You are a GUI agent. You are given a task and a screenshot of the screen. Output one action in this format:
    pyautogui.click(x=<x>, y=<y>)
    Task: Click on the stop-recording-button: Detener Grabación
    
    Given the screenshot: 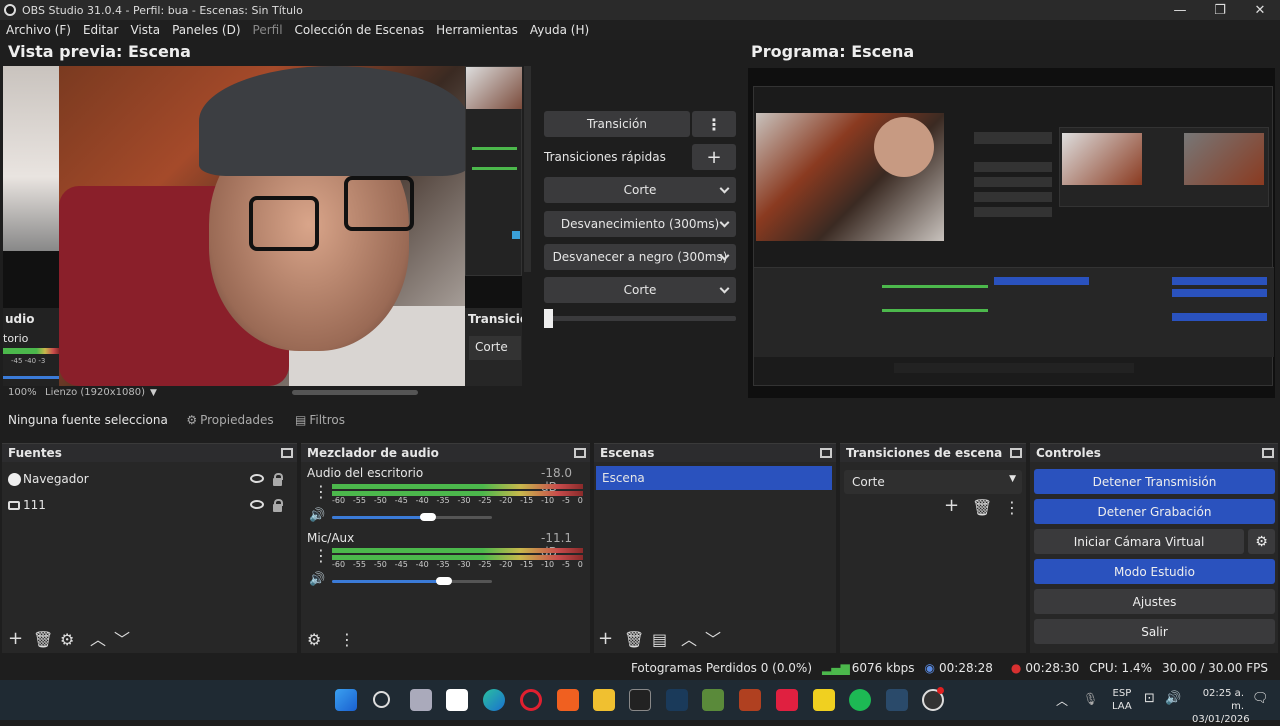 What is the action you would take?
    pyautogui.click(x=1154, y=511)
    